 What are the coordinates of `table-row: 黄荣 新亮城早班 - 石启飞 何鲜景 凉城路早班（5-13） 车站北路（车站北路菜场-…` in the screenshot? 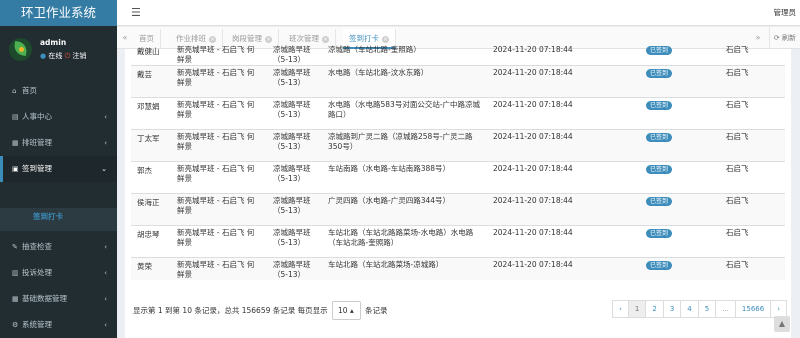 It's located at (458, 268).